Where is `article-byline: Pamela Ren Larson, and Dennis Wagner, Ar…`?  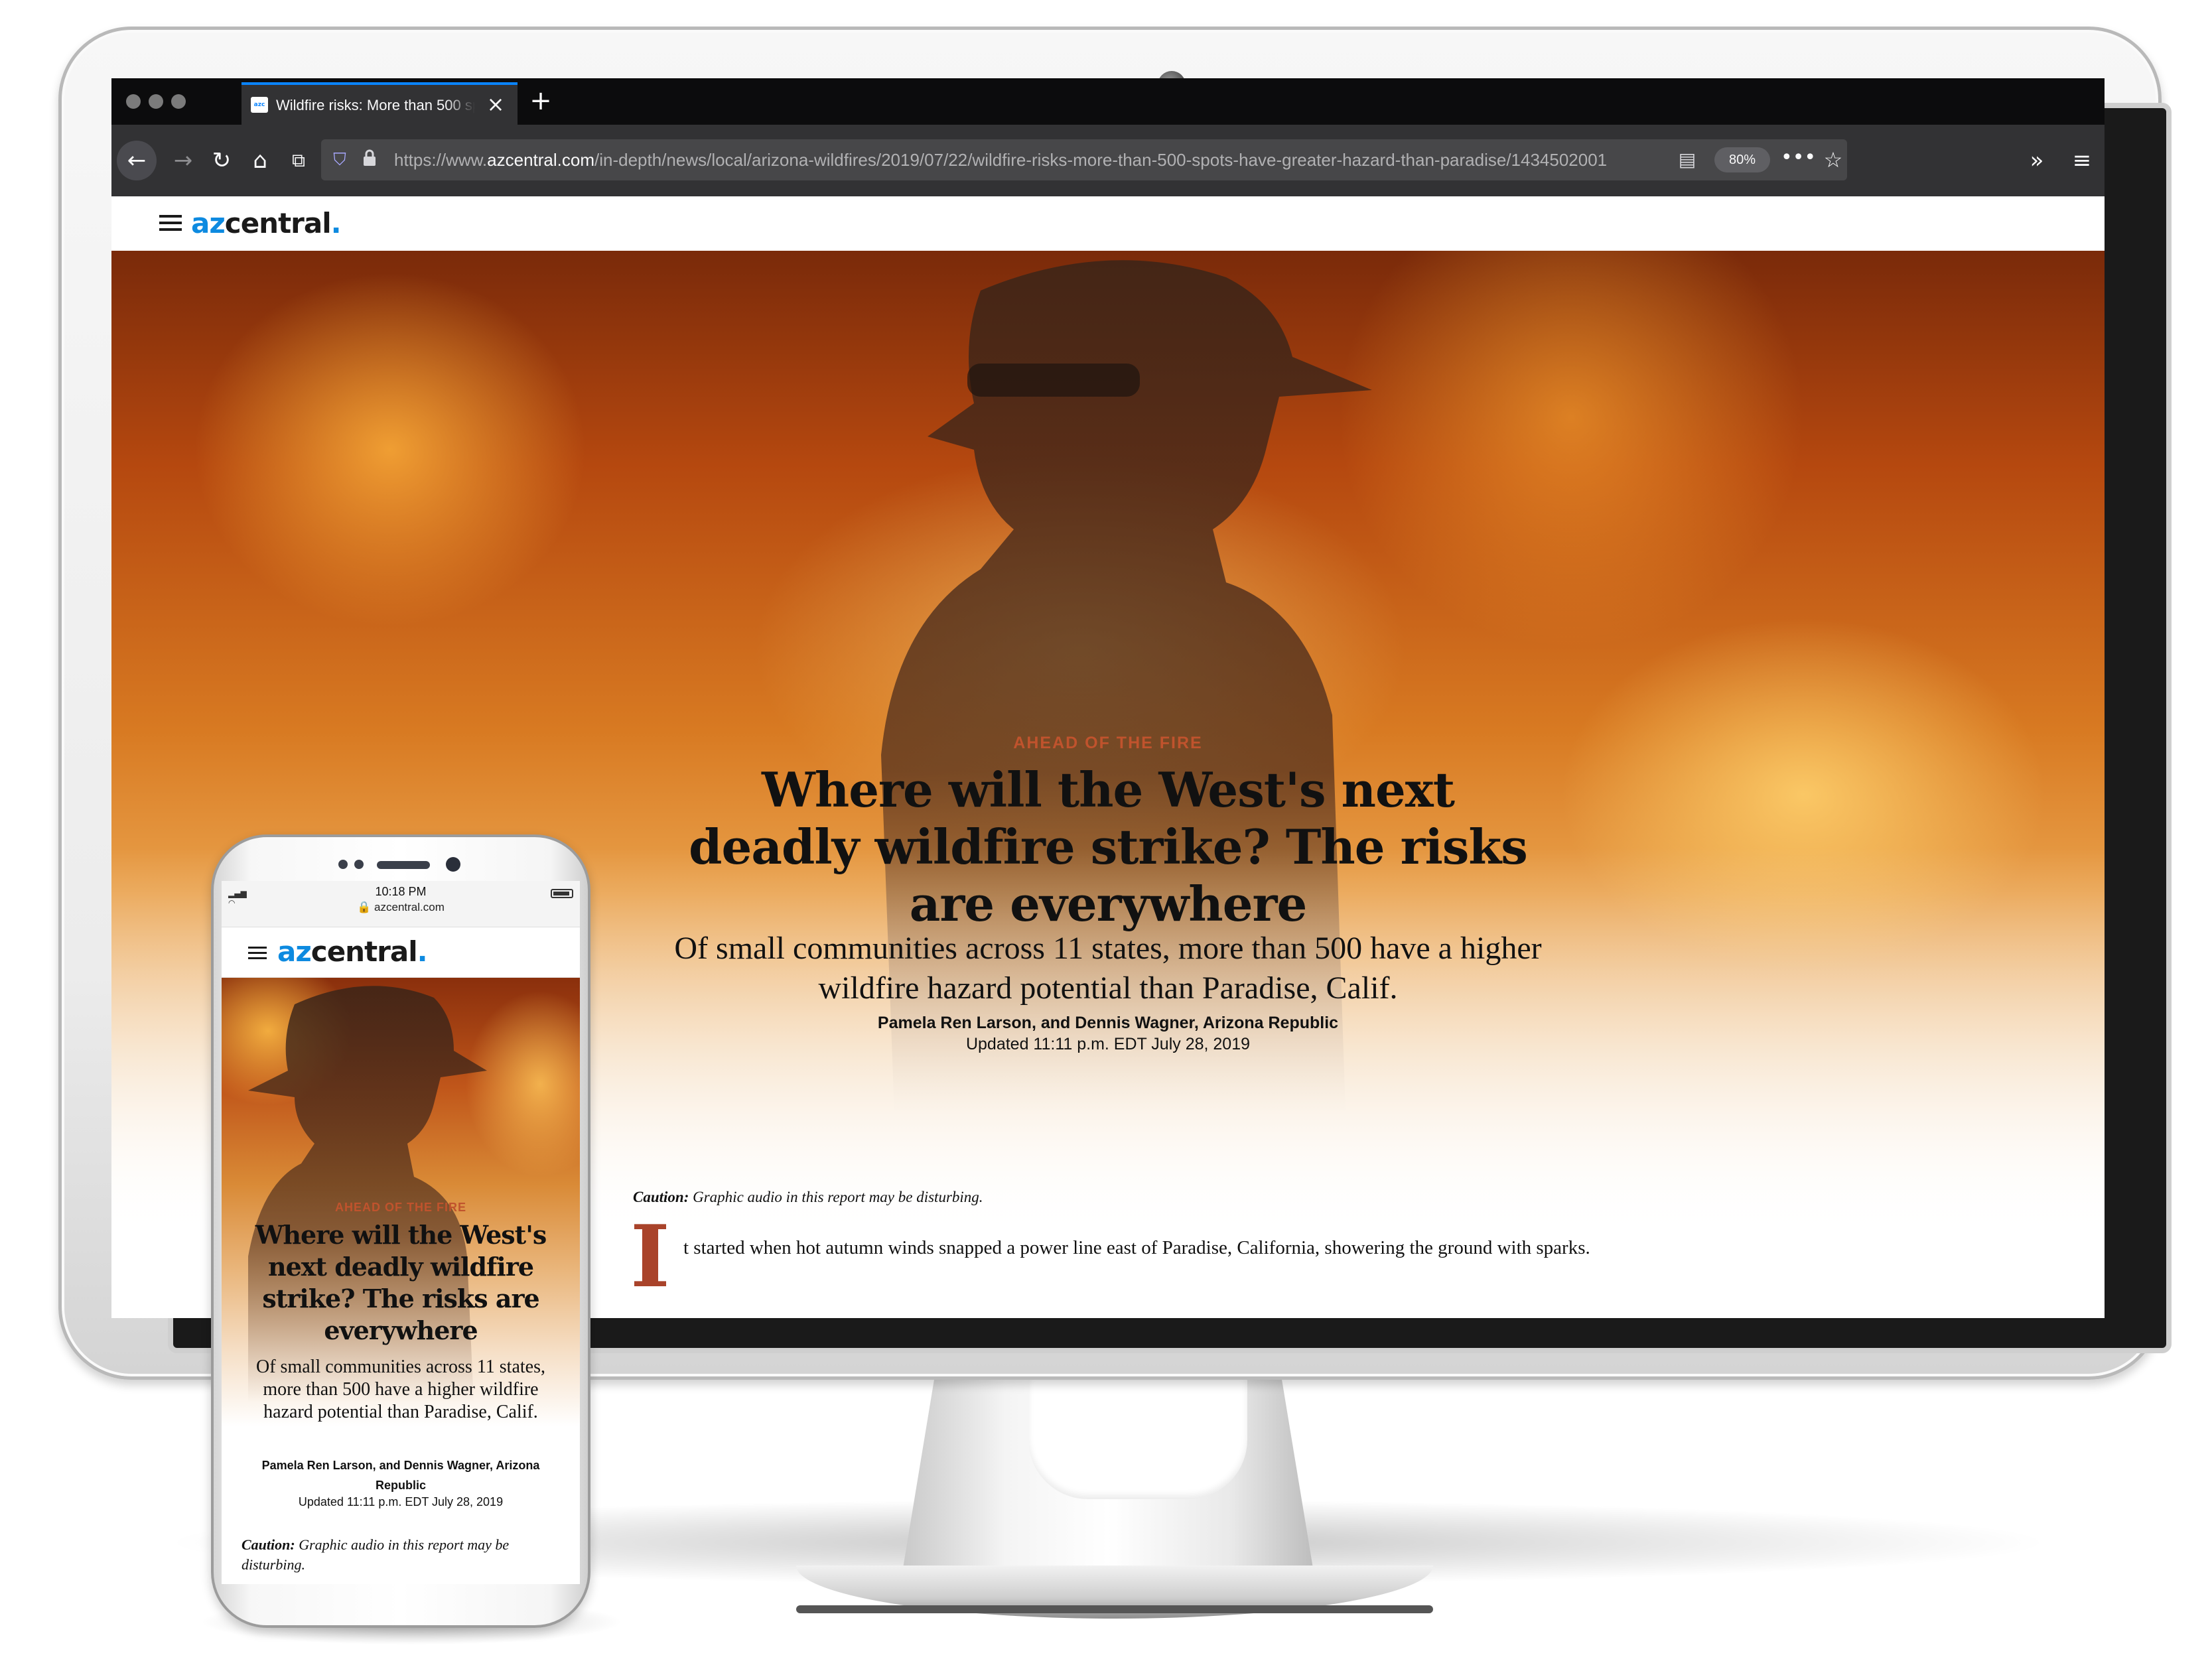
article-byline: Pamela Ren Larson, and Dennis Wagner, Ar… is located at coordinates (1108, 1023).